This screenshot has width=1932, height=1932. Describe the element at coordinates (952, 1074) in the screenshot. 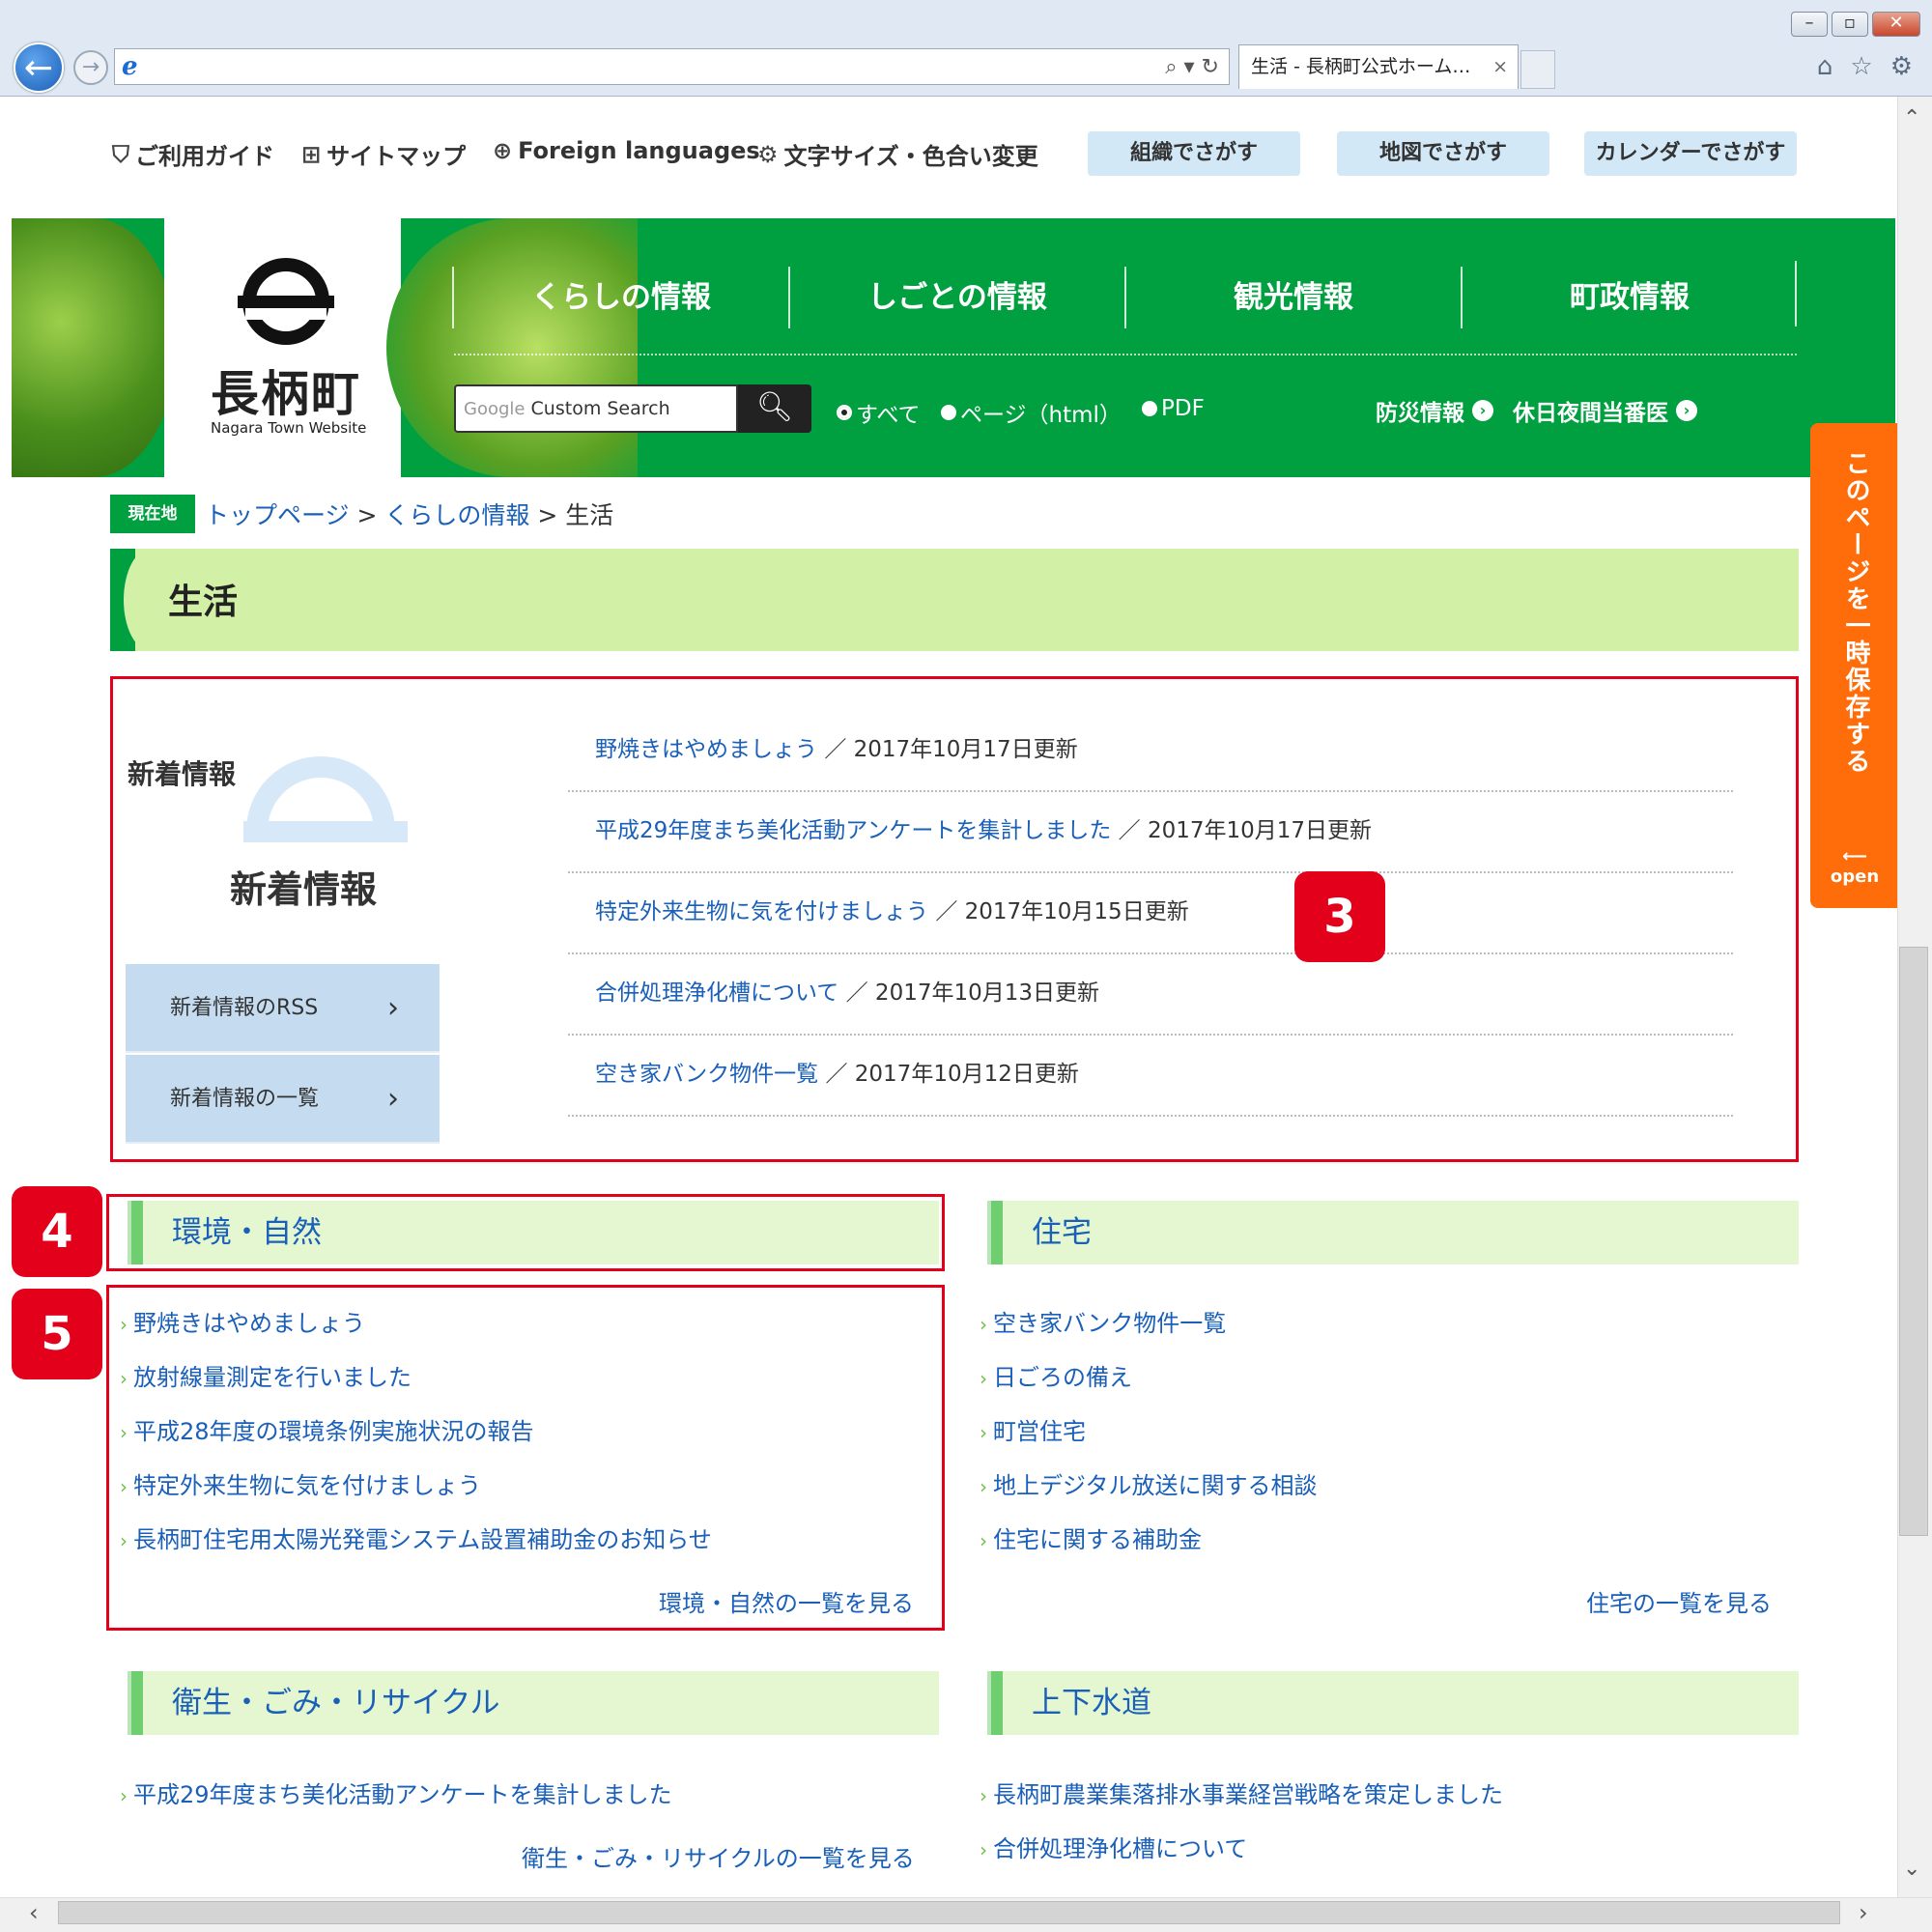

I see `news-item-date: ／ 2017年10月12日更新` at that location.